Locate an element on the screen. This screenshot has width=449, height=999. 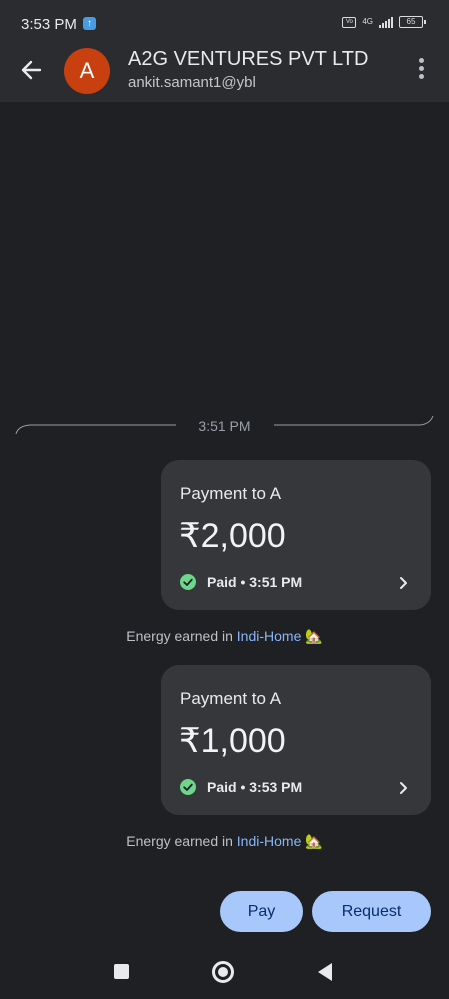
divider-time: 3:51 PM is located at coordinates (224, 426).